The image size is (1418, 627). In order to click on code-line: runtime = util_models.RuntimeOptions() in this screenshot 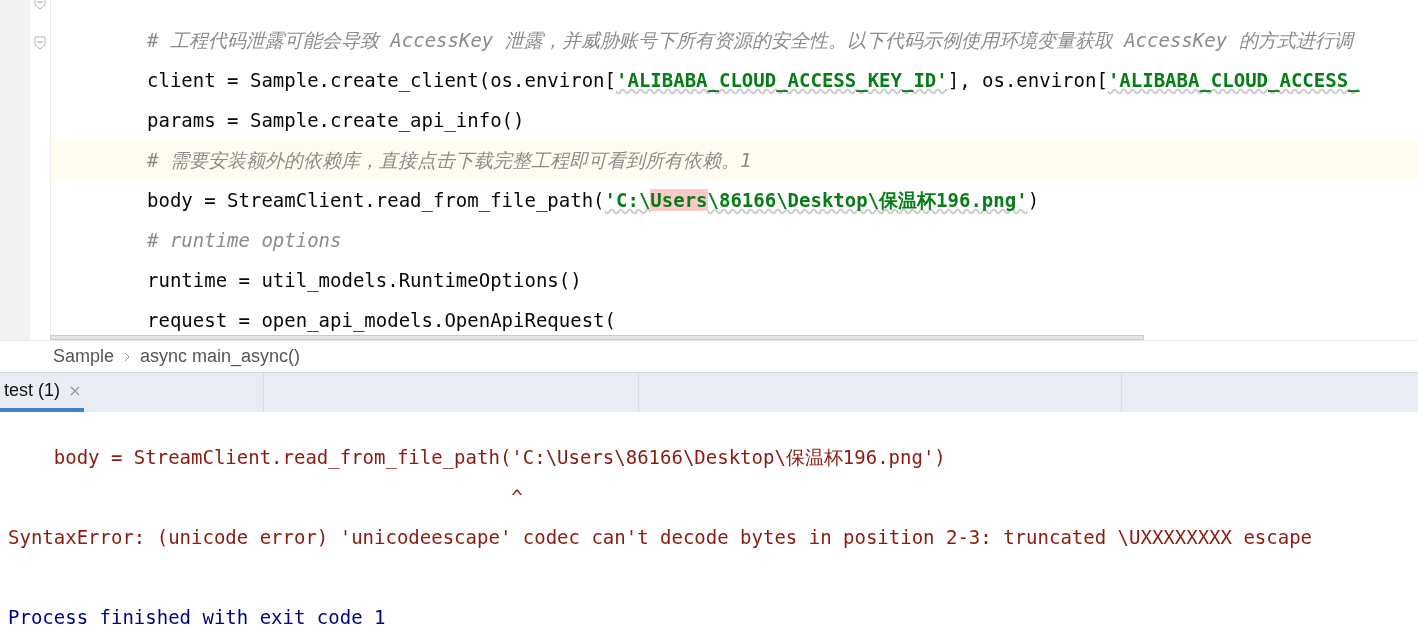, I will do `click(364, 280)`.